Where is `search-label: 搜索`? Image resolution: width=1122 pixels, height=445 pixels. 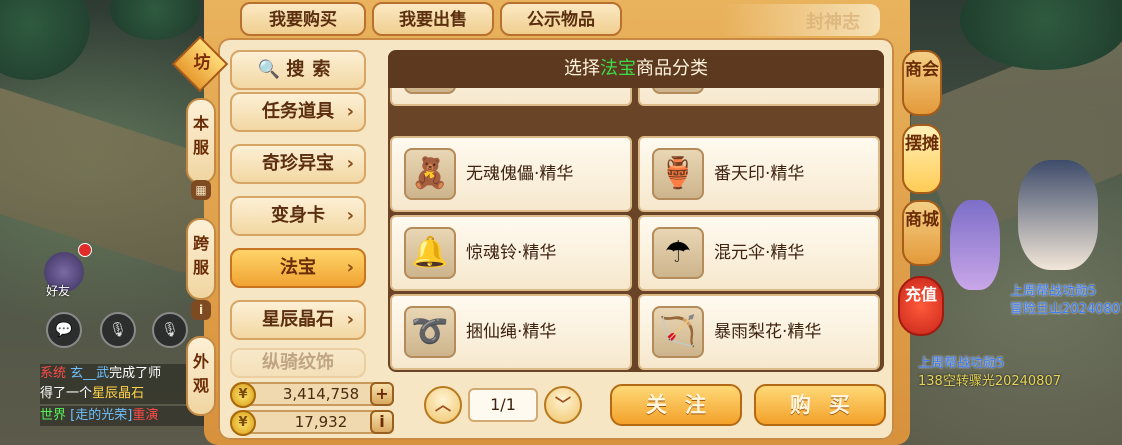 search-label: 搜索 is located at coordinates (312, 69).